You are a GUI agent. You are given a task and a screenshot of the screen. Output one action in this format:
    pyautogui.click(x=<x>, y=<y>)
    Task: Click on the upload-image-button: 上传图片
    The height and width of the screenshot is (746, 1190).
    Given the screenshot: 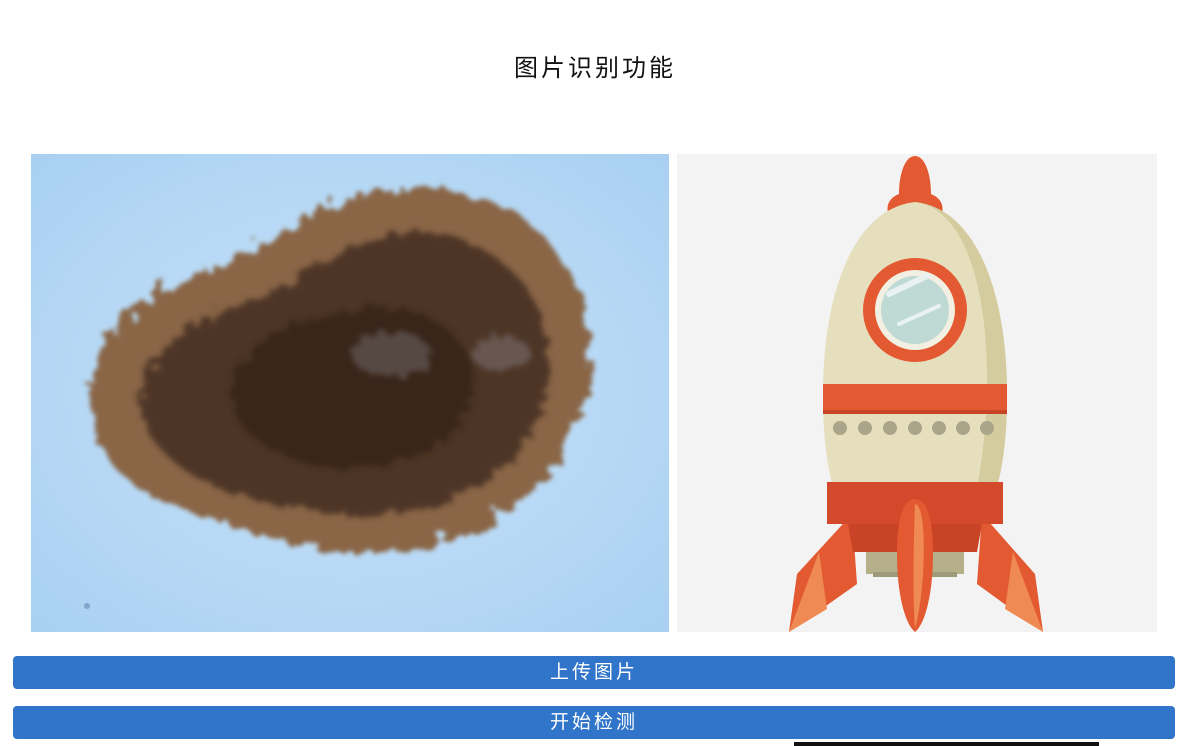 What is the action you would take?
    pyautogui.click(x=594, y=672)
    